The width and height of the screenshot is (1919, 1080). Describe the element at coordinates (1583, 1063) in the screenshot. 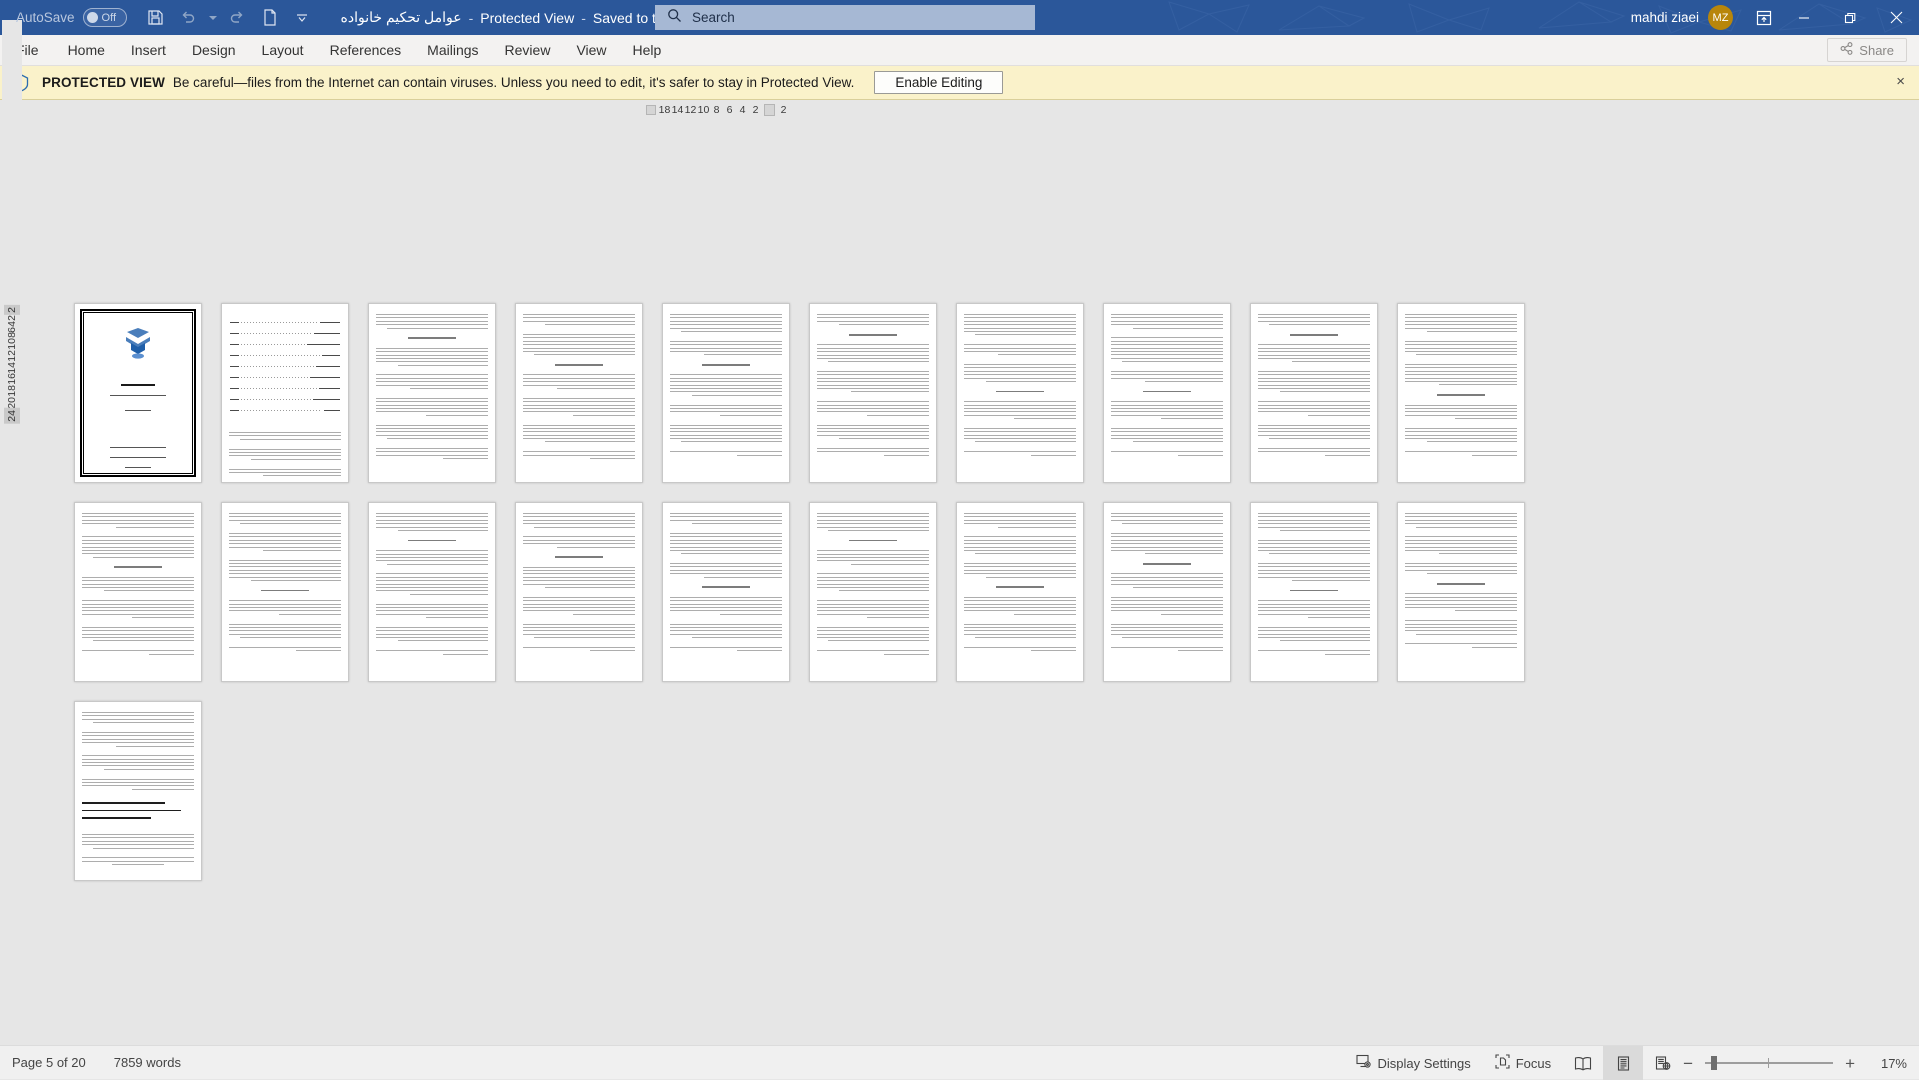

I see `read-mode-icon` at that location.